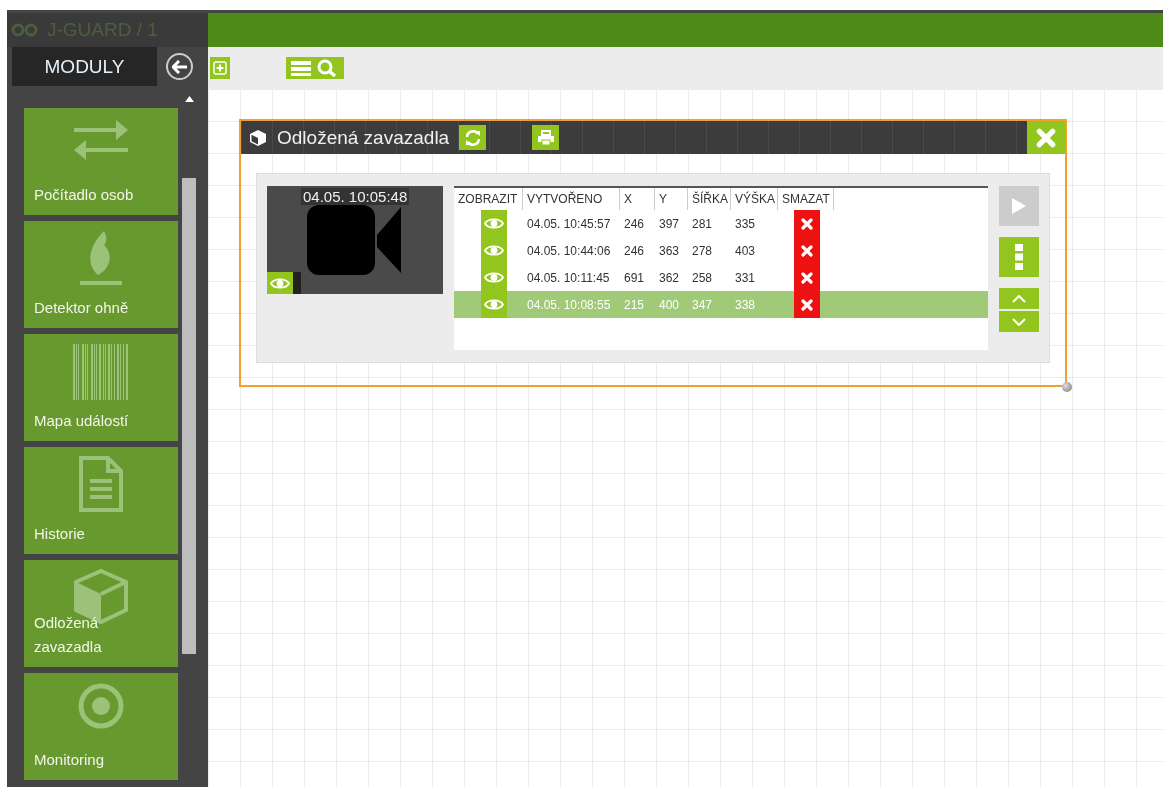  What do you see at coordinates (81, 308) in the screenshot?
I see `module-label: Detektor ohně` at bounding box center [81, 308].